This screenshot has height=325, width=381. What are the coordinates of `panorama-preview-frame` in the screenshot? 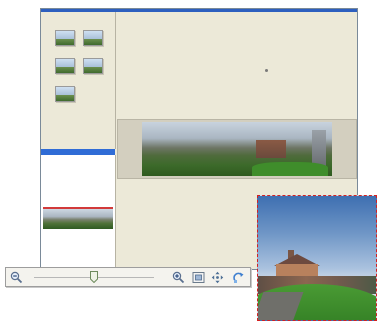 It's located at (237, 149).